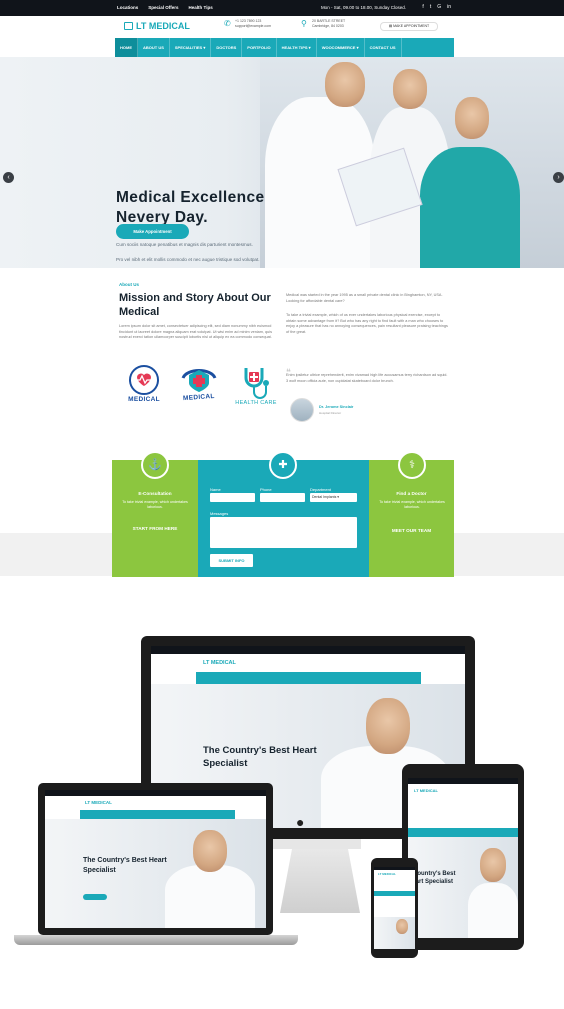 Image resolution: width=564 pixels, height=1009 pixels. Describe the element at coordinates (283, 532) in the screenshot. I see `messages-textarea` at that location.